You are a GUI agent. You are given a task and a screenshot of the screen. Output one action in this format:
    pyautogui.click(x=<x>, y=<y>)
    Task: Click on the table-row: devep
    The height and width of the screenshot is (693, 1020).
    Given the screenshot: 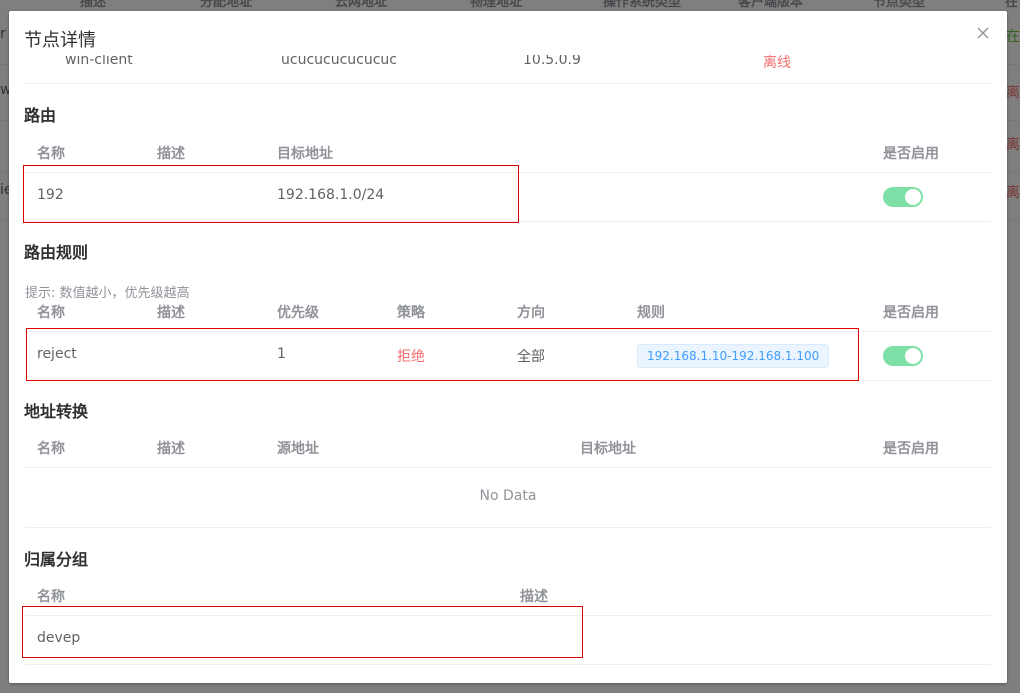 What is the action you would take?
    pyautogui.click(x=508, y=640)
    